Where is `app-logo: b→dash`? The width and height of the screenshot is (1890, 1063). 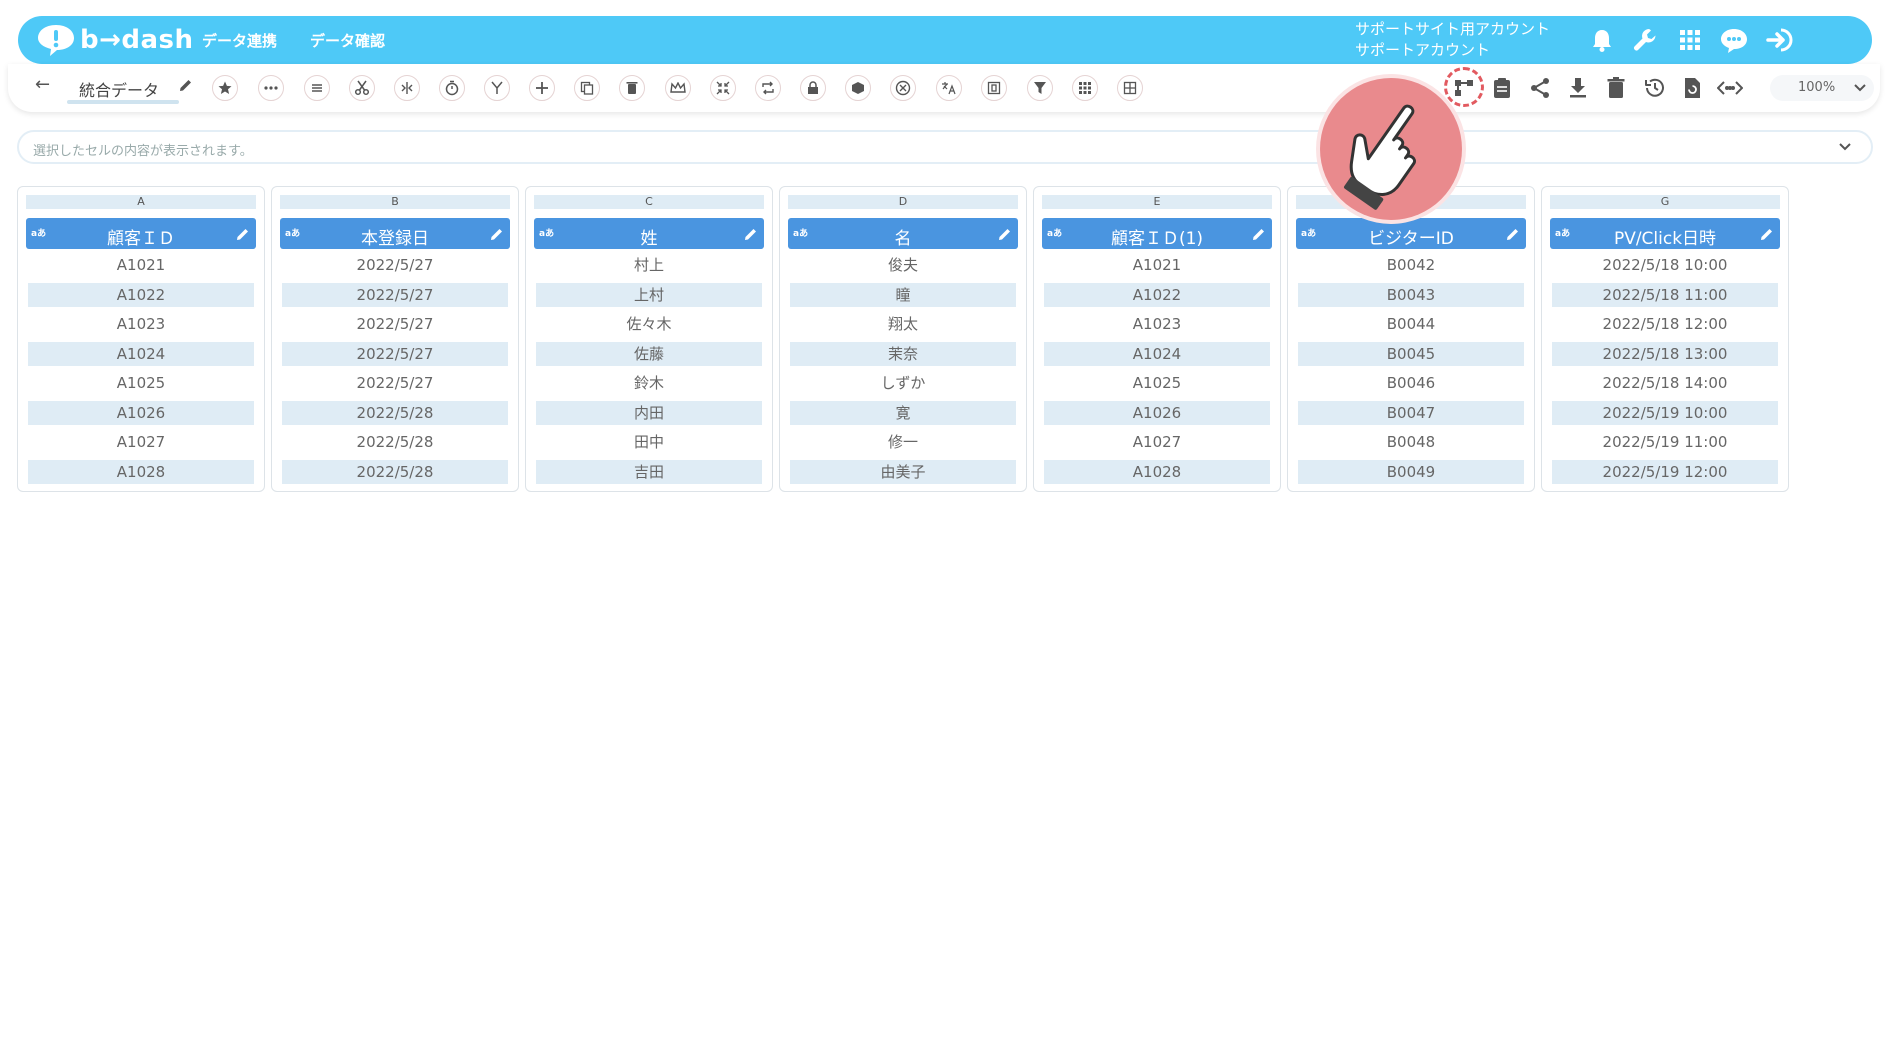 app-logo: b→dash is located at coordinates (115, 40).